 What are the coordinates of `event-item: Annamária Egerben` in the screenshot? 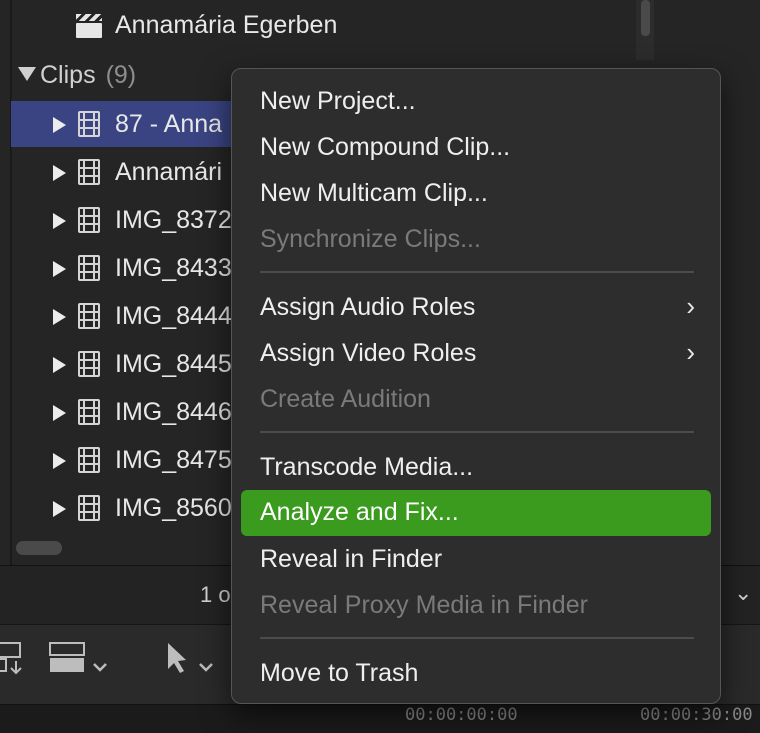 It's located at (320, 25).